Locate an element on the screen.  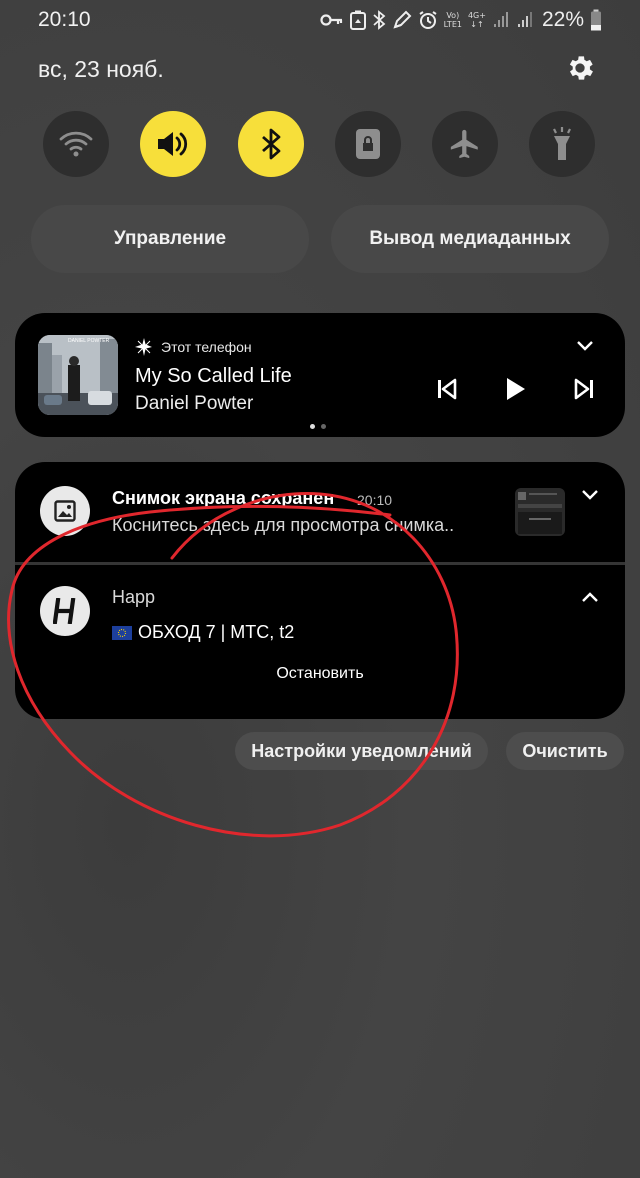
bluetooth-toggle is located at coordinates (271, 144).